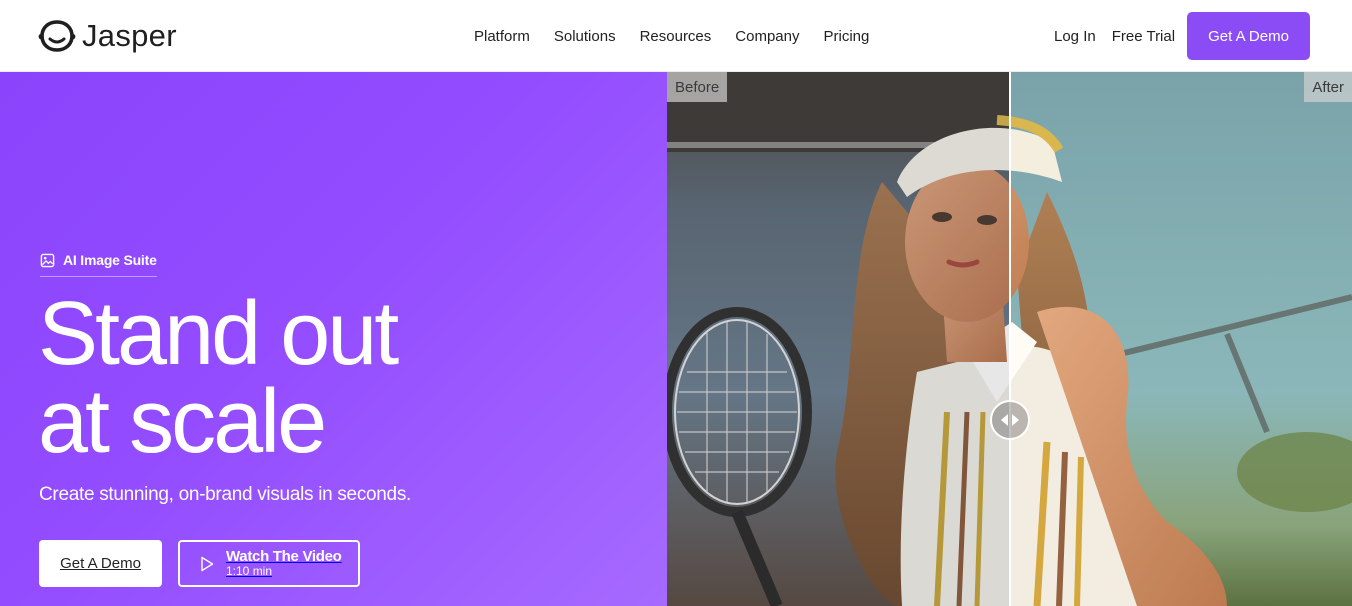 The image size is (1352, 606). What do you see at coordinates (767, 36) in the screenshot?
I see `nav-item-company: Company` at bounding box center [767, 36].